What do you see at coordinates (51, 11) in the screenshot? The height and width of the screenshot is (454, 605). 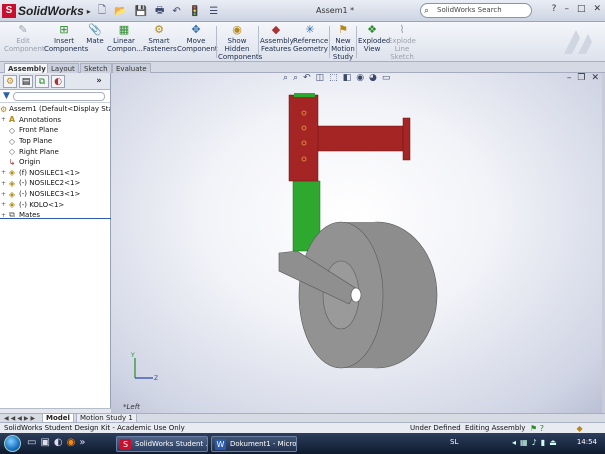 I see `app-name: SolidWorks` at bounding box center [51, 11].